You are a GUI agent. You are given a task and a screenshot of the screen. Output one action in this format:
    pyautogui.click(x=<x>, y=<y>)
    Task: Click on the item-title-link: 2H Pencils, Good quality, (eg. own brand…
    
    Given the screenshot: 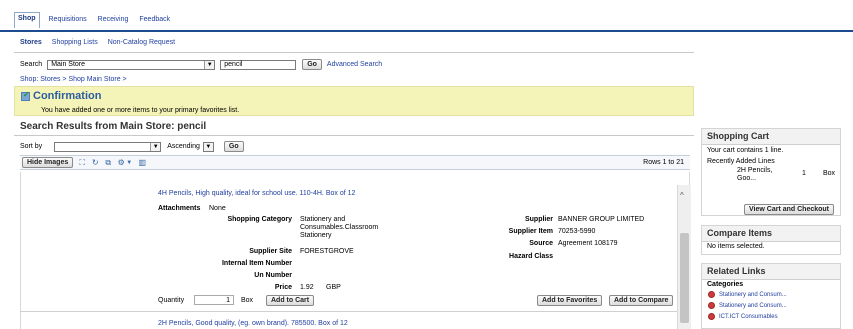 What is the action you would take?
    pyautogui.click(x=253, y=323)
    